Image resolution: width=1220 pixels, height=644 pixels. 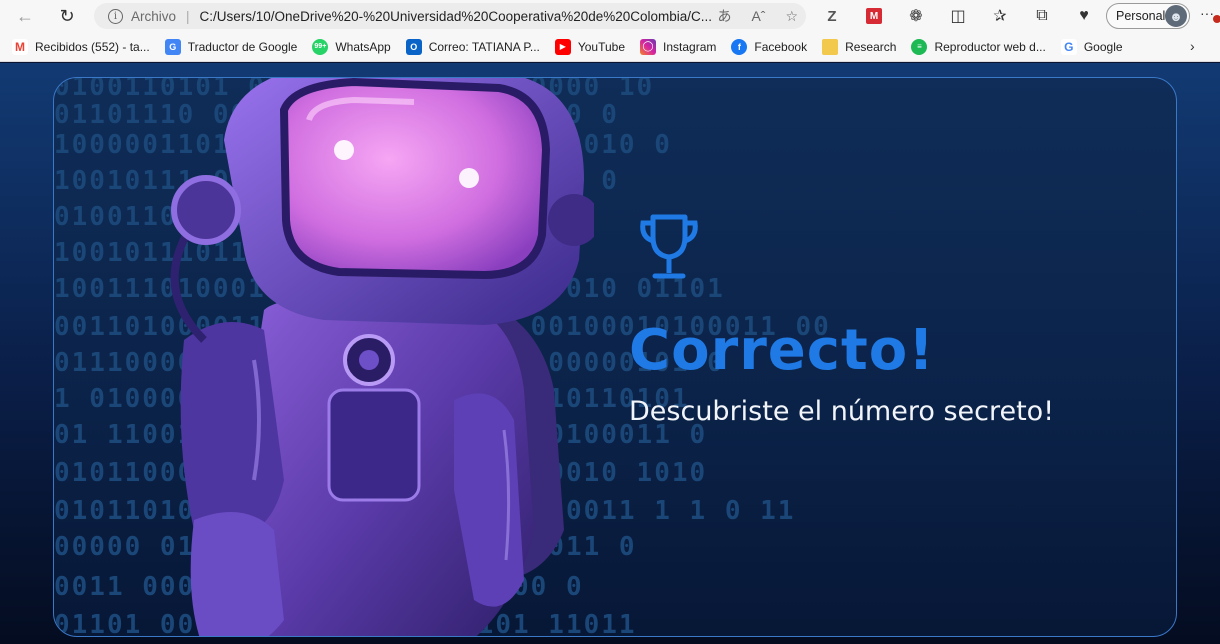 I want to click on bookmark-instagram: ◯ Instagram, so click(x=678, y=46).